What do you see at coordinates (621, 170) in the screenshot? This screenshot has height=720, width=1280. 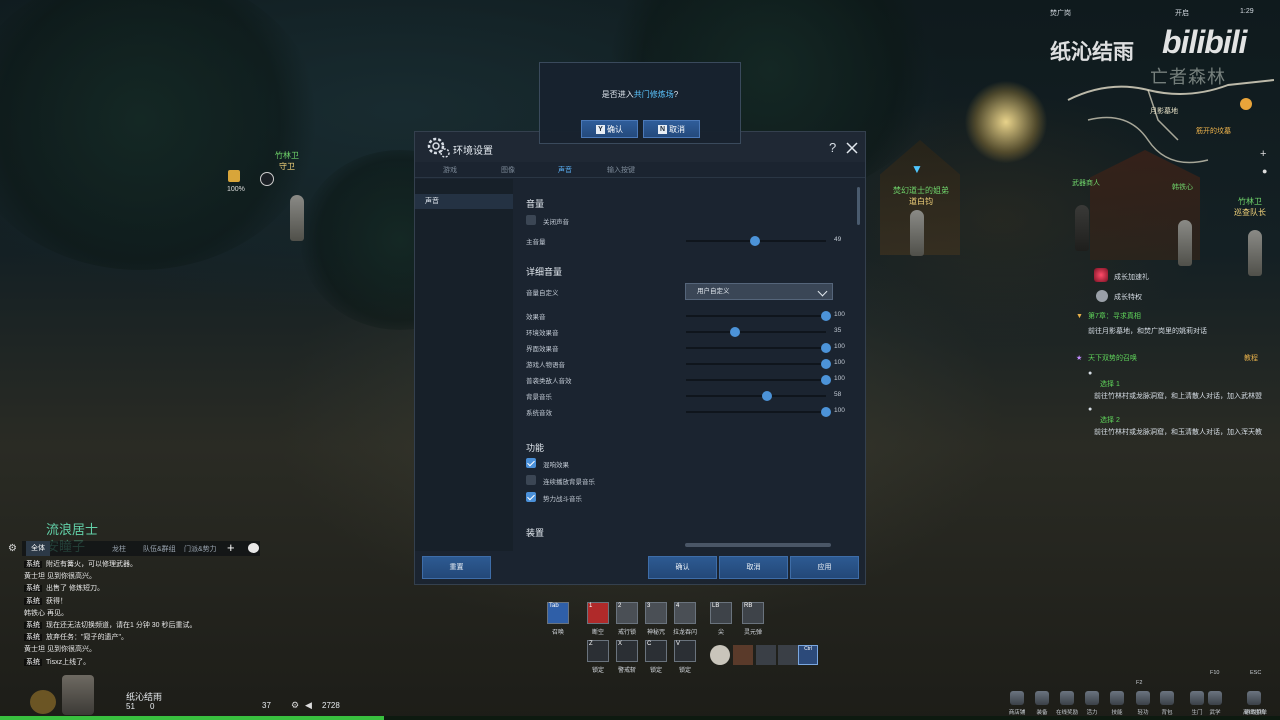 I see `tab-keybinds: 输入按键` at bounding box center [621, 170].